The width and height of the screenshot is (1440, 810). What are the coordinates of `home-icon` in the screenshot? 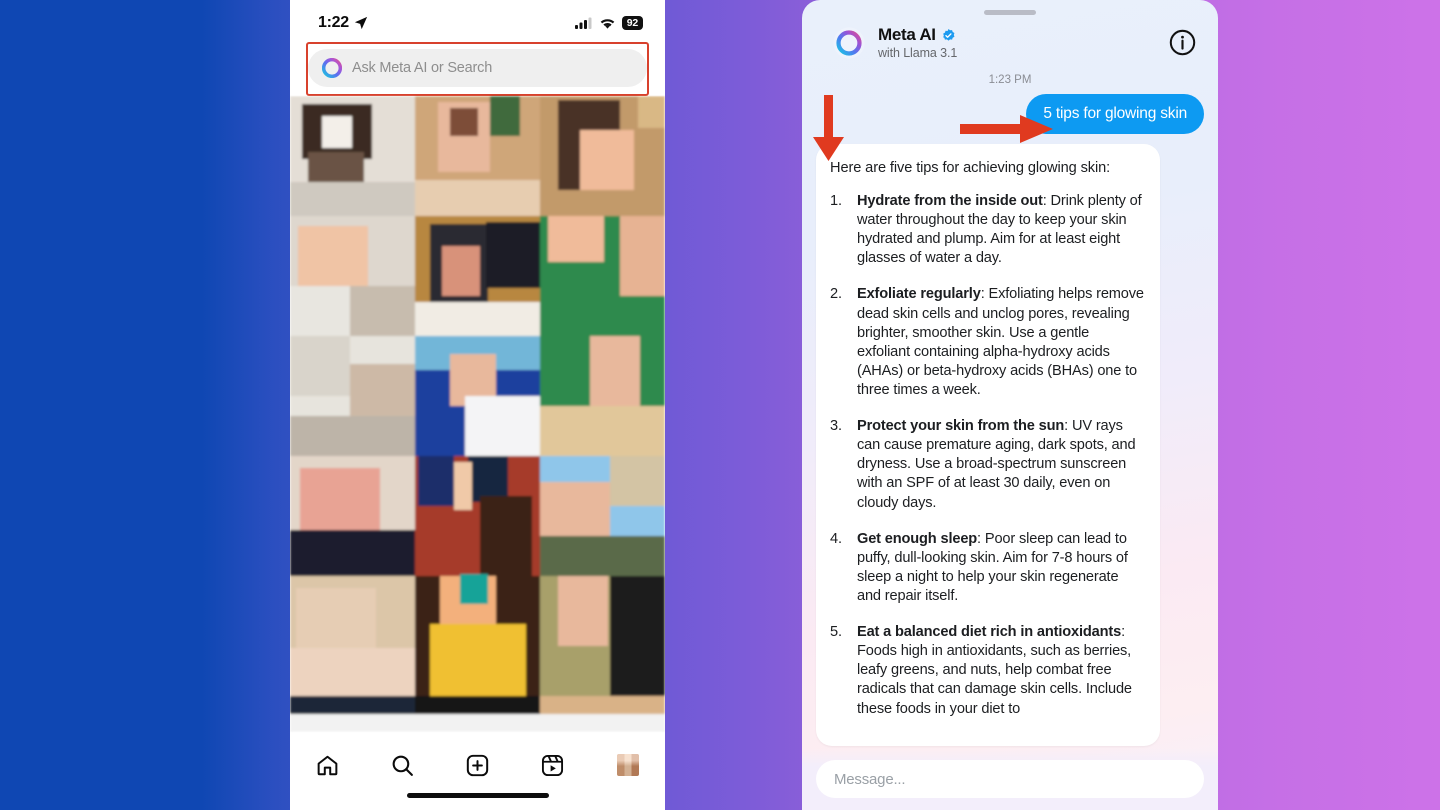 It's located at (327, 765).